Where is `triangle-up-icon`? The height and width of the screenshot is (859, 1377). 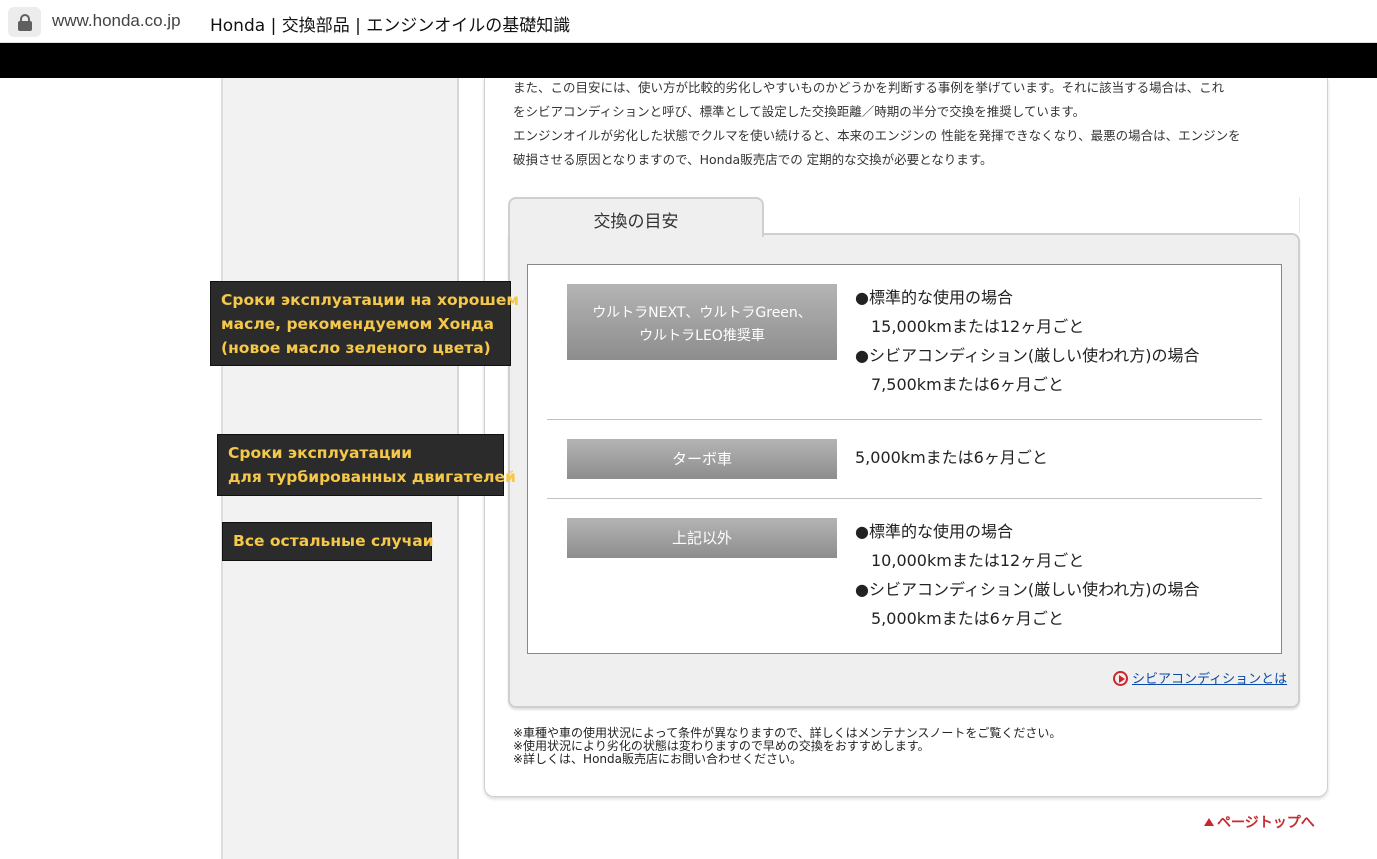
triangle-up-icon is located at coordinates (1209, 822).